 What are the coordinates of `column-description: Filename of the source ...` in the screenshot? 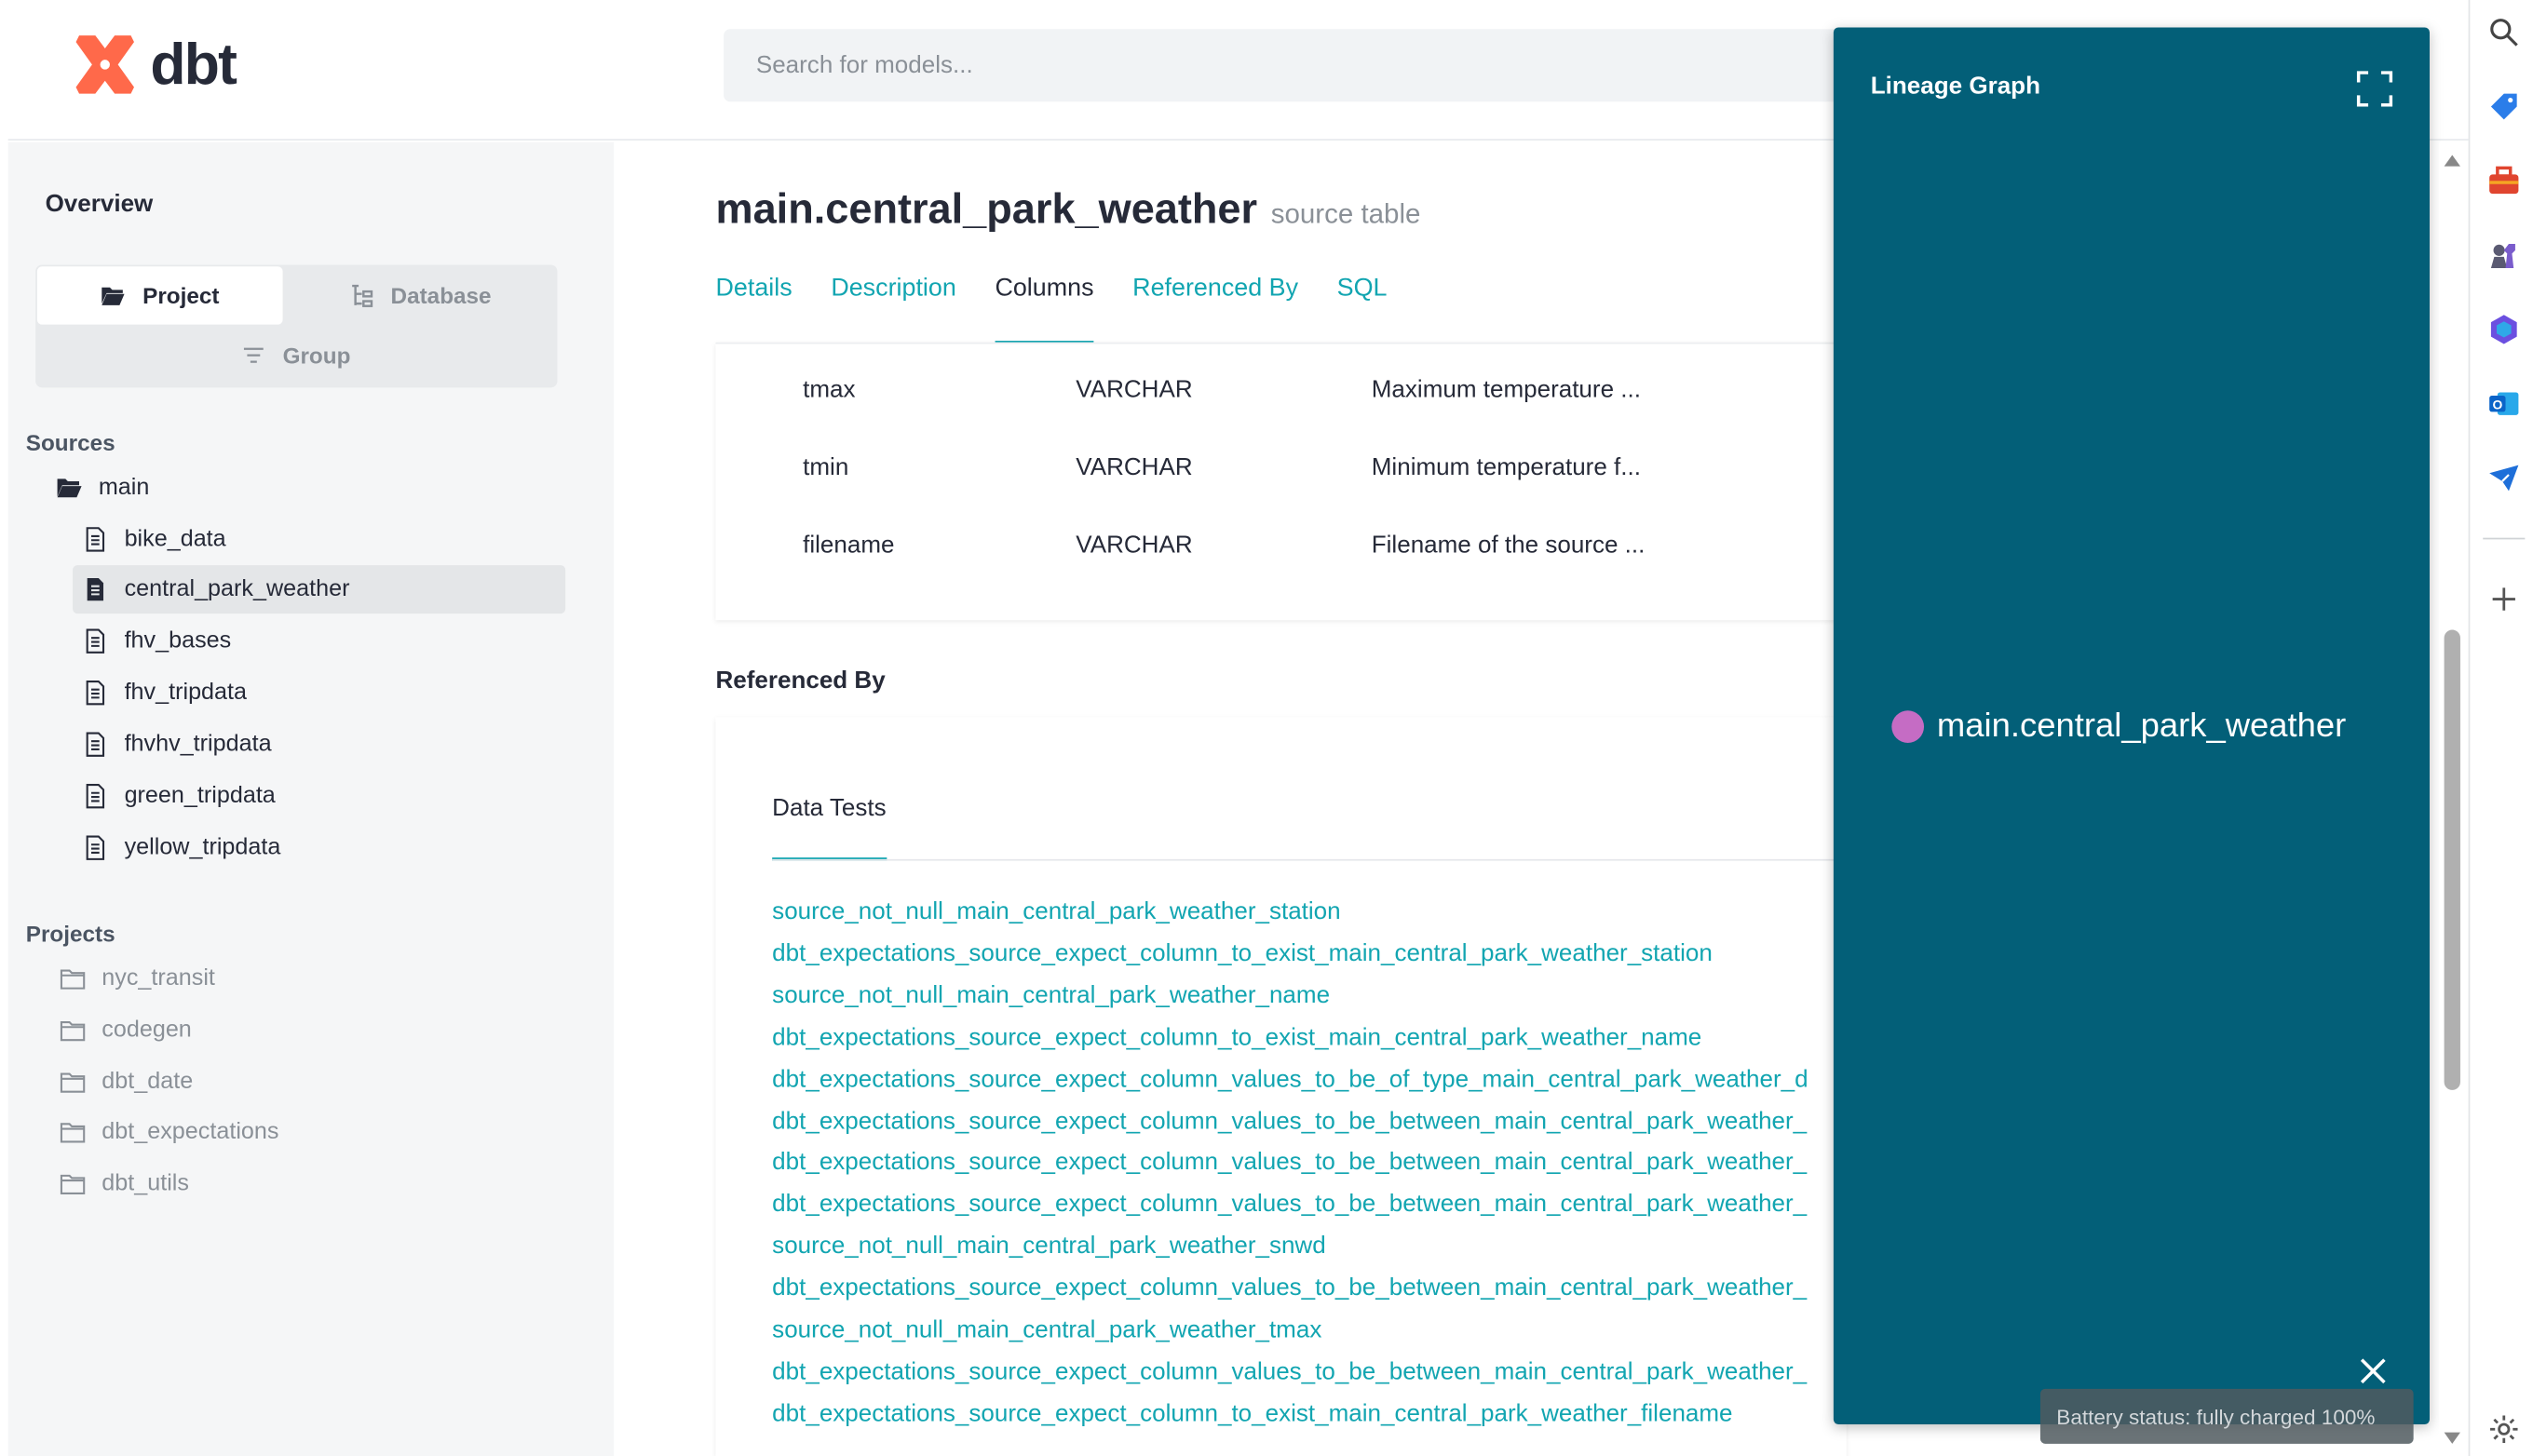 It's located at (1508, 545).